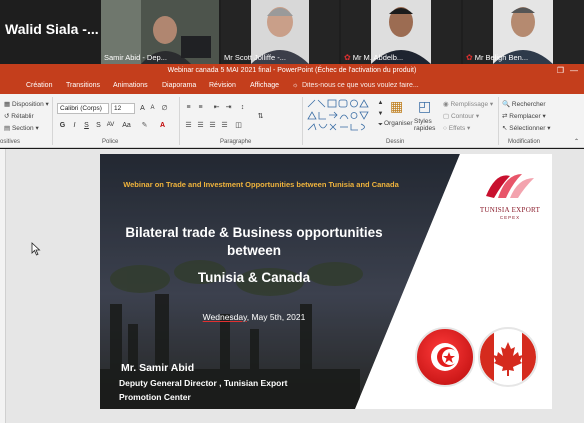 This screenshot has width=584, height=423. What do you see at coordinates (39, 85) in the screenshot?
I see `tab-creation: Création` at bounding box center [39, 85].